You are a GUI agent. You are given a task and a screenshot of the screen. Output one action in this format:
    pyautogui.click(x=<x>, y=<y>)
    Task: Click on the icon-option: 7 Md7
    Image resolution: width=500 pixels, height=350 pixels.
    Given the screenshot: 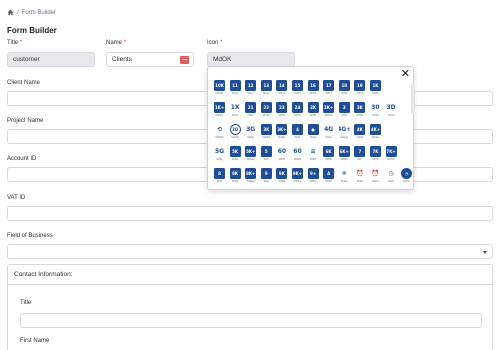 What is the action you would take?
    pyautogui.click(x=359, y=157)
    